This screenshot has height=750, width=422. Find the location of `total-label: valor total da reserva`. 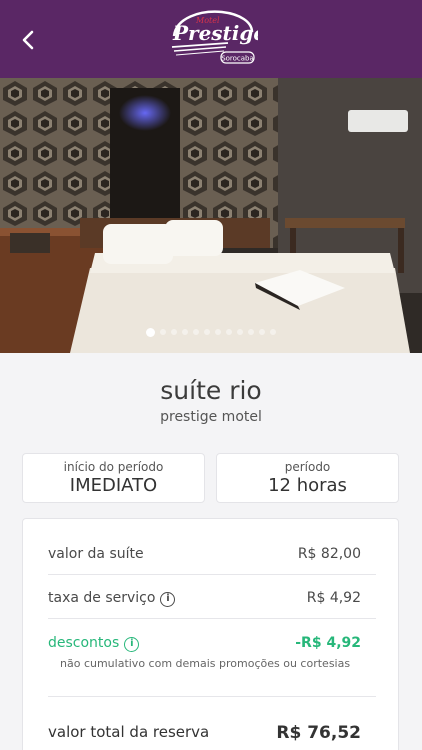

total-label: valor total da reserva is located at coordinates (129, 732).